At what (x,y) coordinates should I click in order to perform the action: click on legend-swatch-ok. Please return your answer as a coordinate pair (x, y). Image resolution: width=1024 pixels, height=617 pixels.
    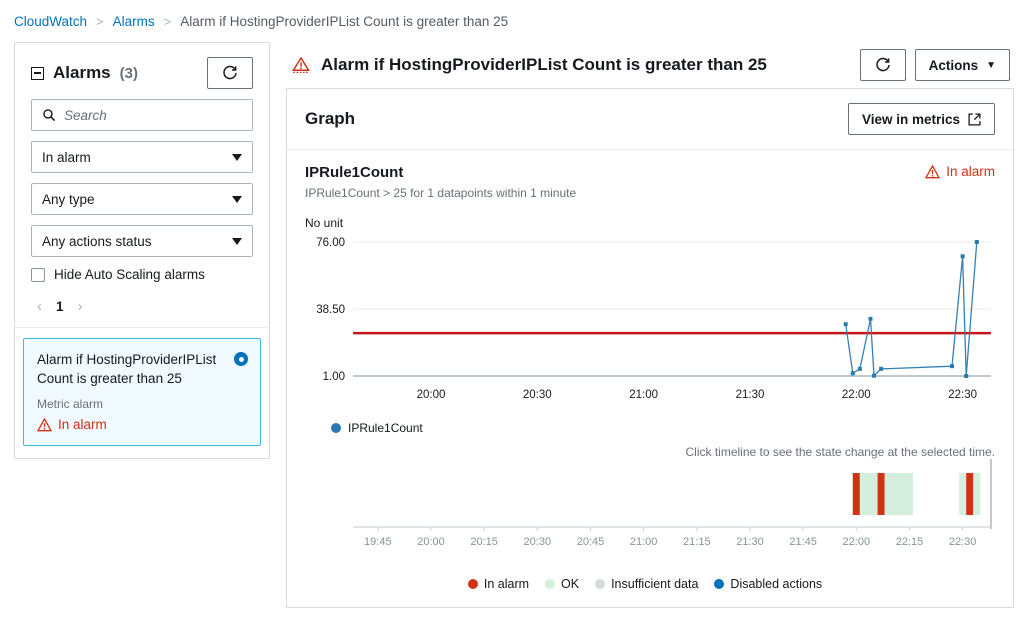
    Looking at the image, I should click on (550, 584).